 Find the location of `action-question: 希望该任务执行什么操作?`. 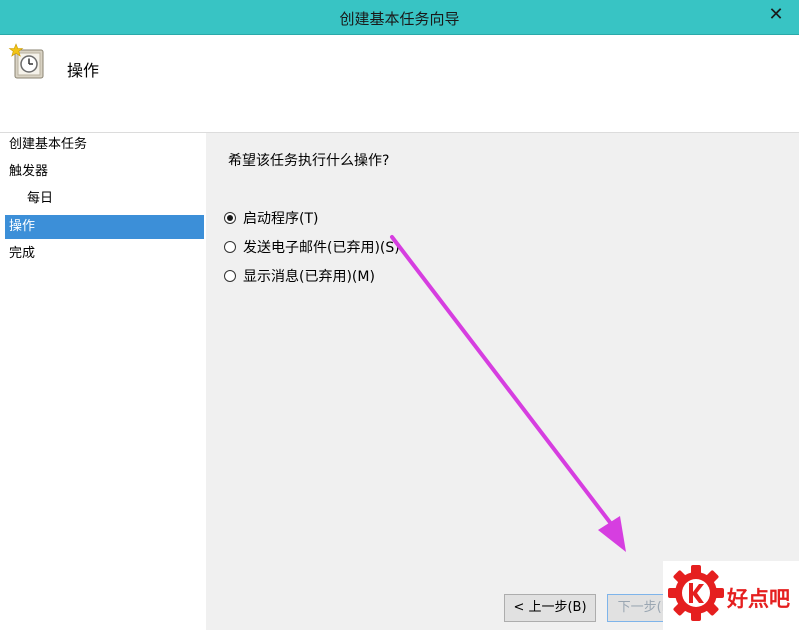

action-question: 希望该任务执行什么操作? is located at coordinates (309, 161).